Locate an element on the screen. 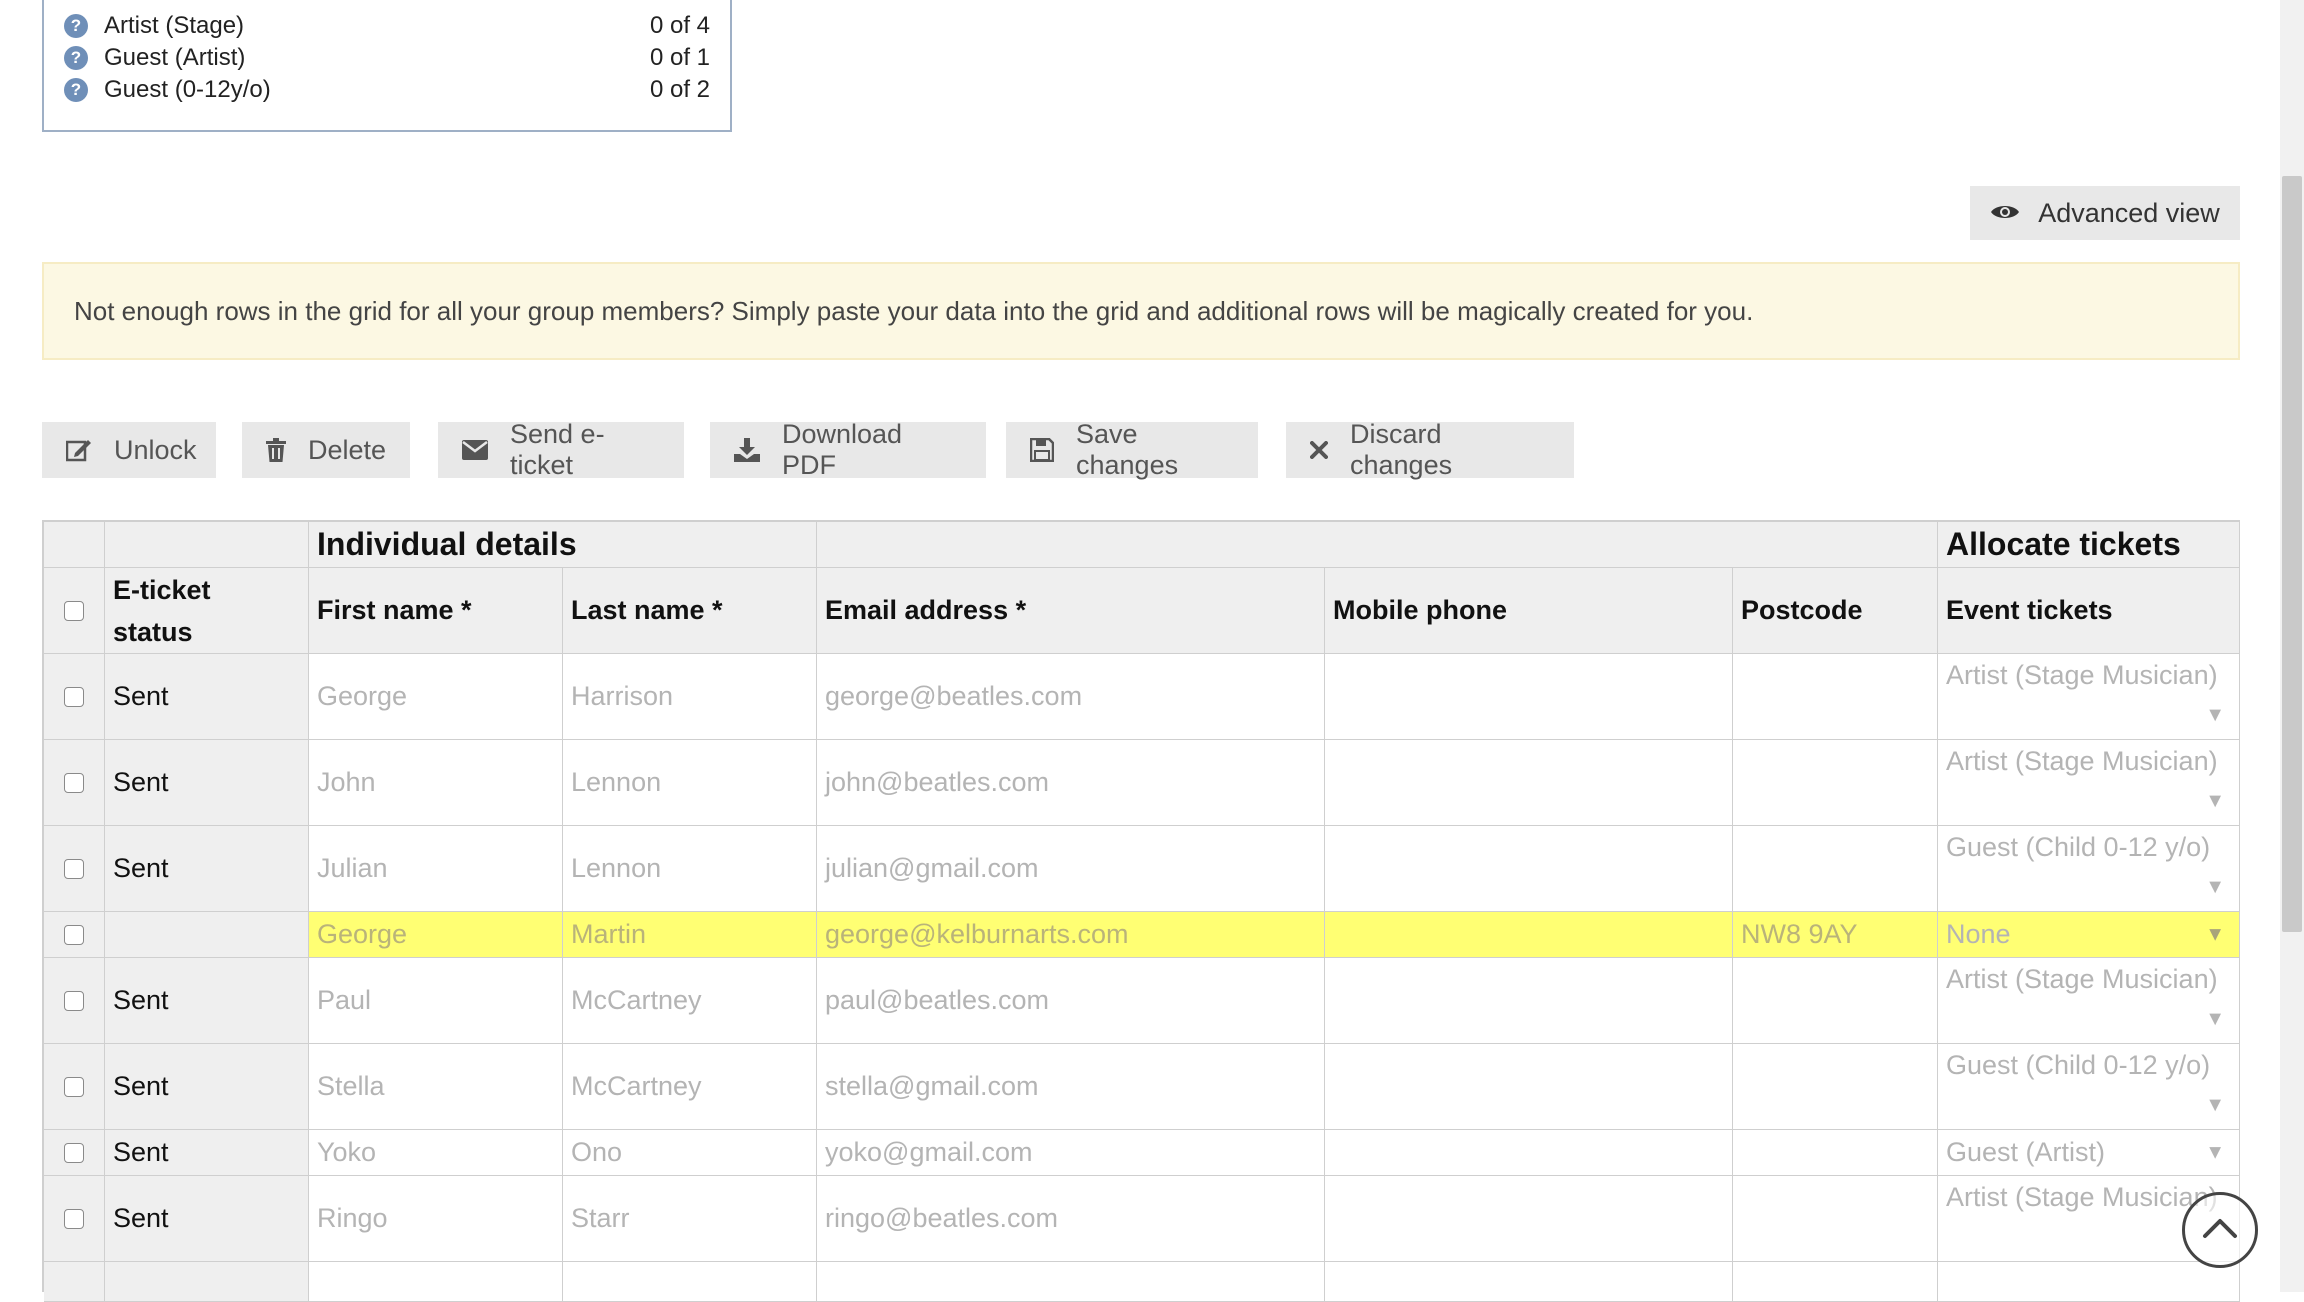 The height and width of the screenshot is (1302, 2304). postcode-cell: NW8 9AY is located at coordinates (1835, 935).